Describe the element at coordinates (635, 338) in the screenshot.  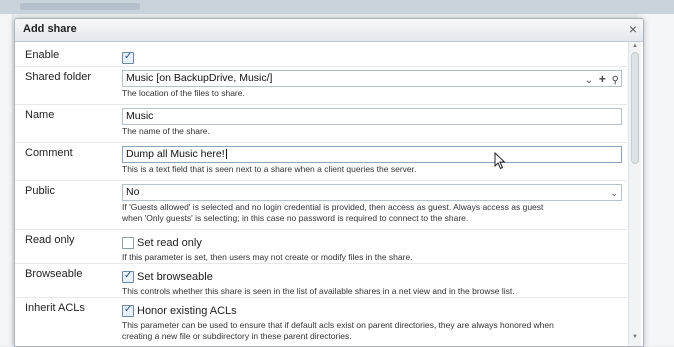
I see `scroll-down-icon: ▼` at that location.